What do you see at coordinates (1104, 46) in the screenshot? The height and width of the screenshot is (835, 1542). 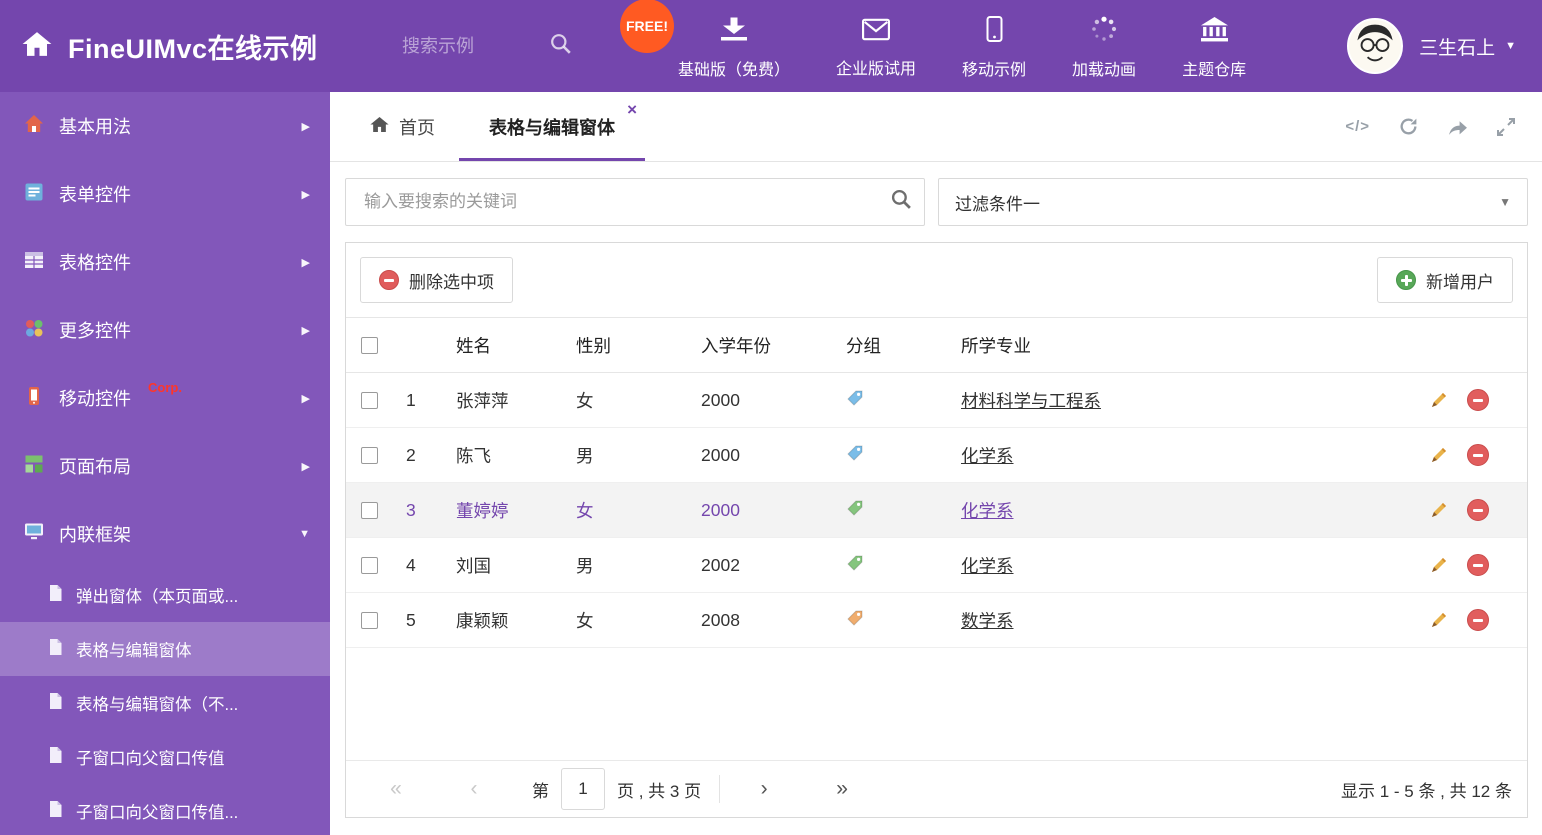 I see `nav-item-loading-animation: 加载动画` at bounding box center [1104, 46].